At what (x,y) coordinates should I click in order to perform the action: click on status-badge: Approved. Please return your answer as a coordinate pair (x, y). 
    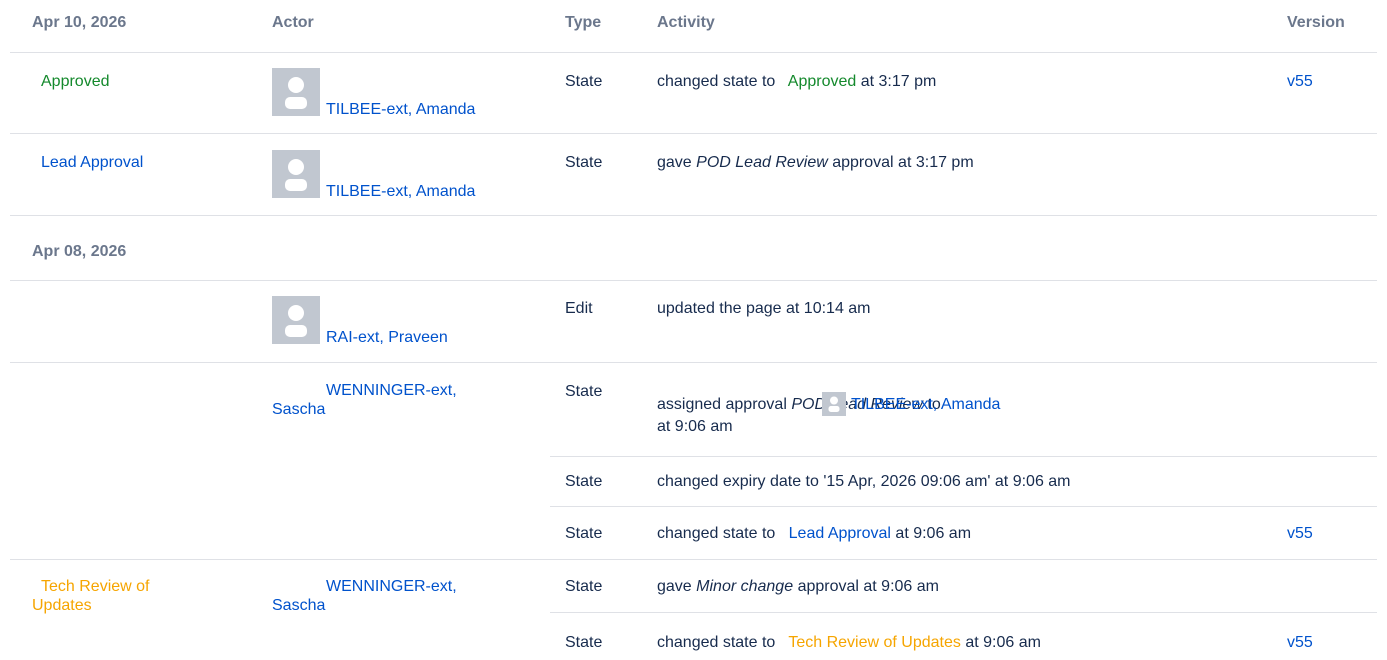
    Looking at the image, I should click on (75, 81).